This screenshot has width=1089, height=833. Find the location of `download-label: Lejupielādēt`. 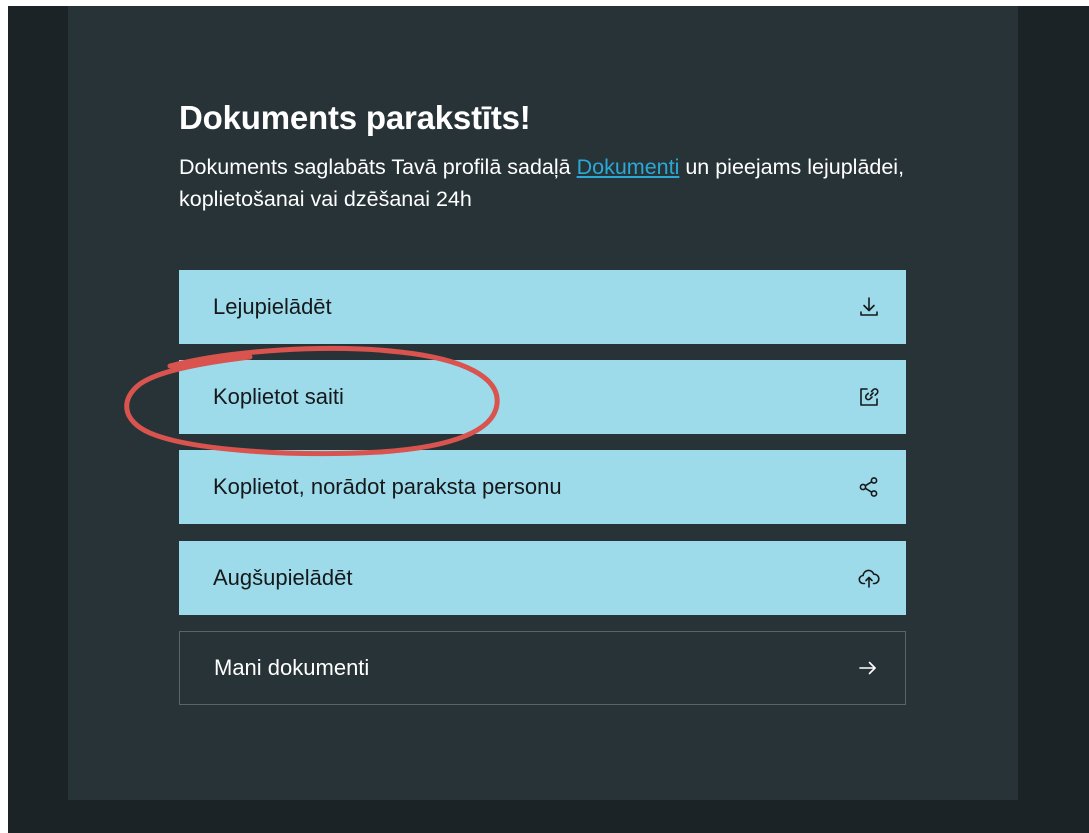

download-label: Lejupielādēt is located at coordinates (272, 306).